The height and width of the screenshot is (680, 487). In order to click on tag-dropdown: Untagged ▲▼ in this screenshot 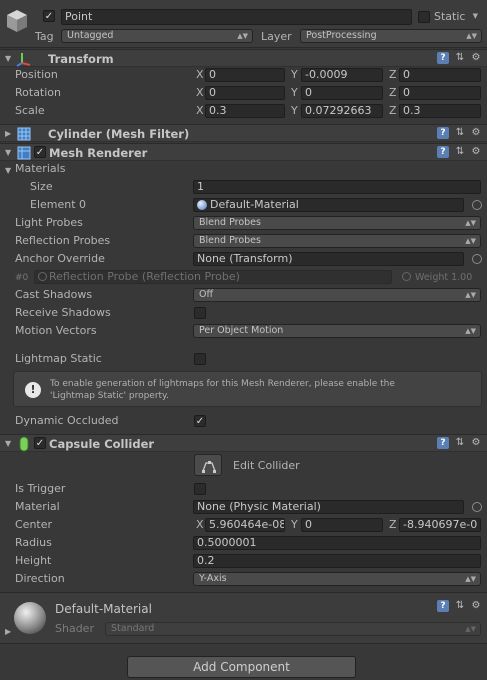, I will do `click(157, 36)`.